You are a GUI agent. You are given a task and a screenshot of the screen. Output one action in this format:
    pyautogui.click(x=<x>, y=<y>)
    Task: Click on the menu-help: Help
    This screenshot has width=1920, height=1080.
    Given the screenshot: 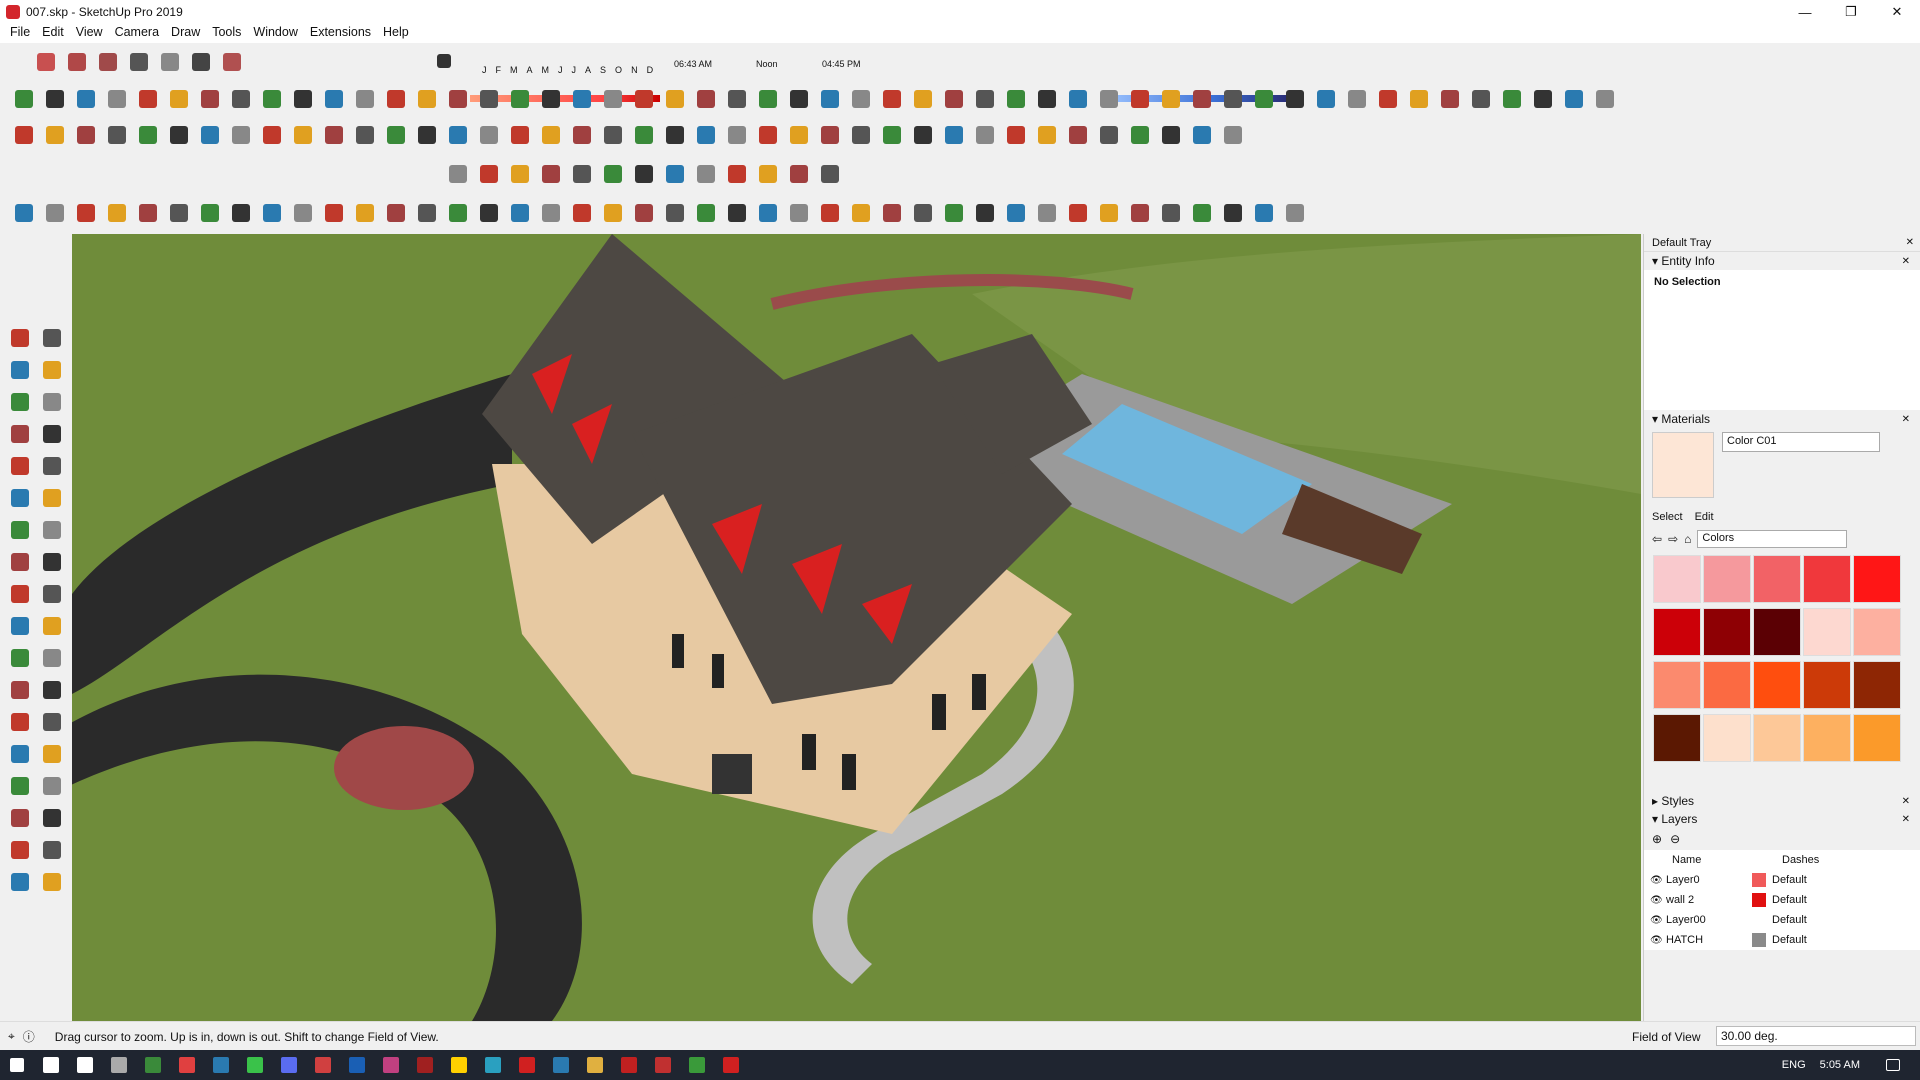 What is the action you would take?
    pyautogui.click(x=396, y=32)
    